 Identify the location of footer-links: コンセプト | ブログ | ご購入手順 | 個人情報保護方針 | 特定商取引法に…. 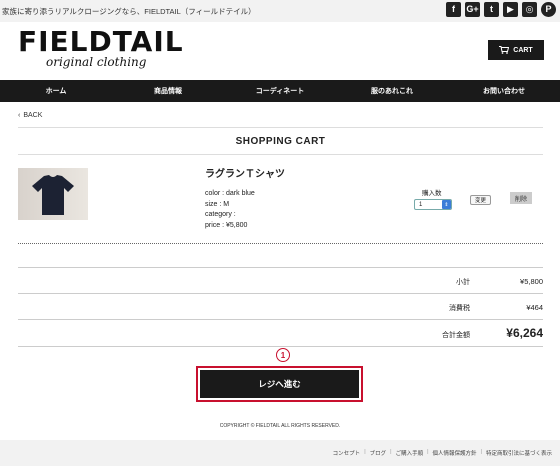
(442, 453).